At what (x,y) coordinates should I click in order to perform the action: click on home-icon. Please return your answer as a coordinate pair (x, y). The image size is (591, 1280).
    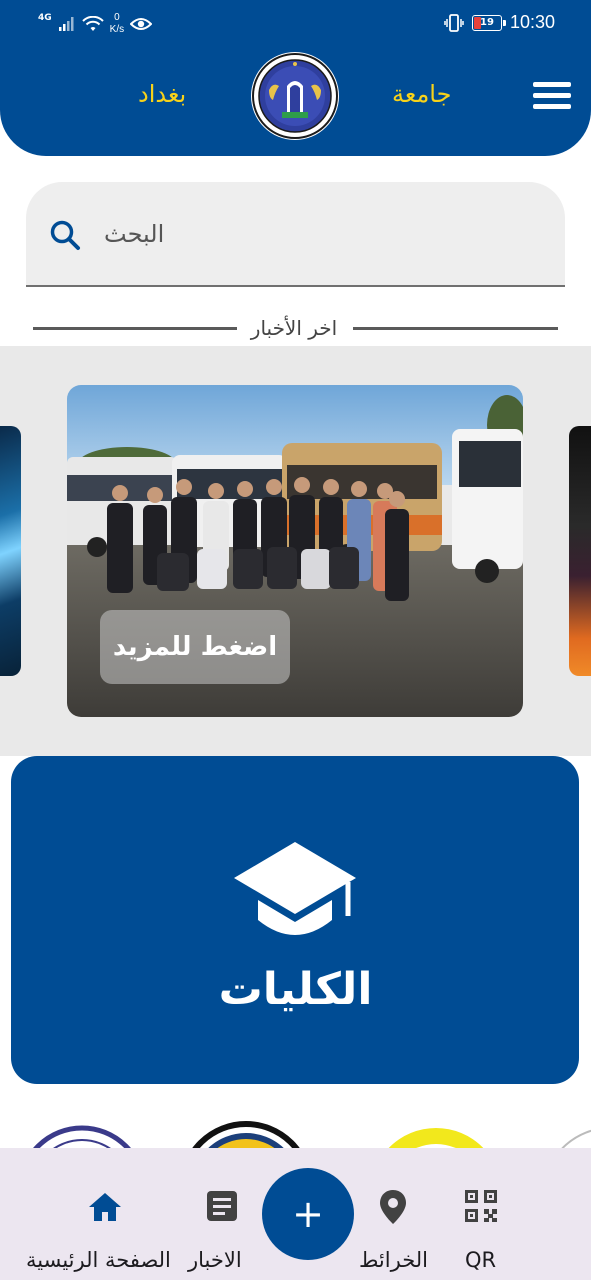
    Looking at the image, I should click on (105, 1207).